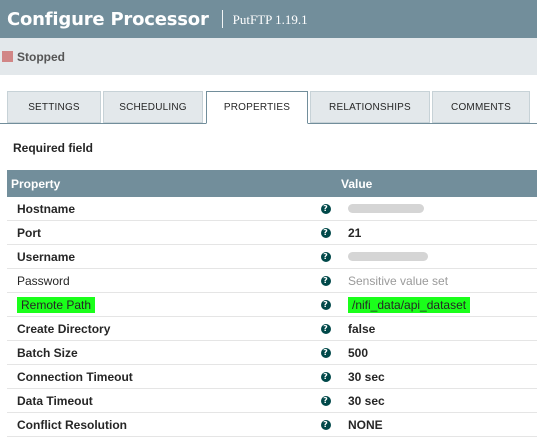  Describe the element at coordinates (153, 107) in the screenshot. I see `tab-scheduling: SCHEDULING` at that location.